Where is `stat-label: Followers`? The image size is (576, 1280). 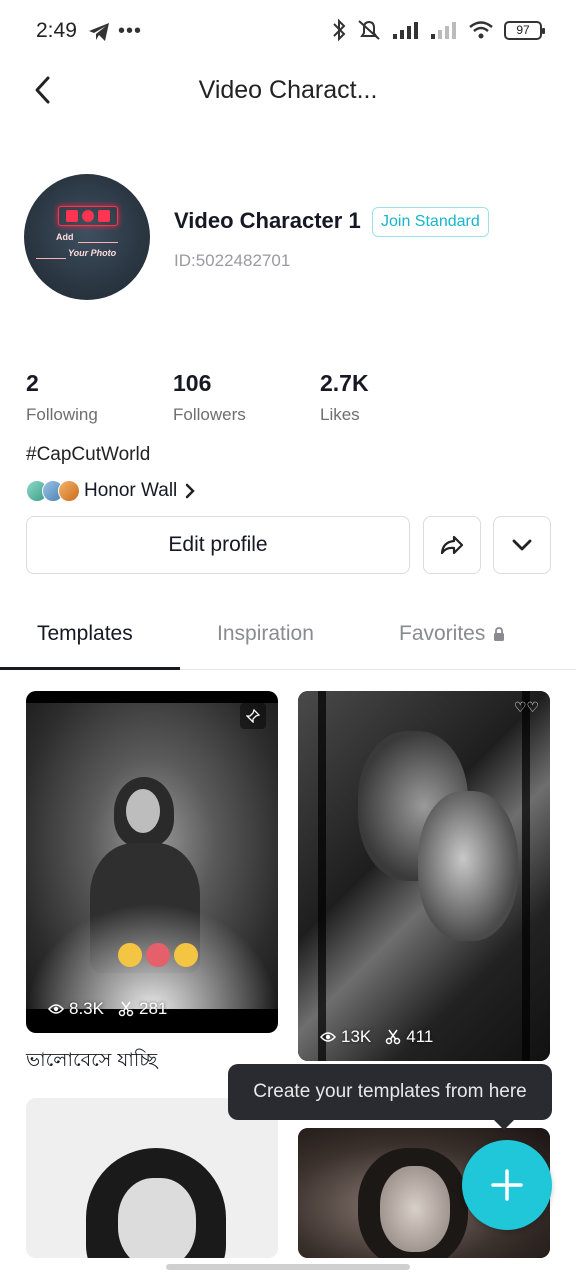
stat-label: Followers is located at coordinates (209, 414).